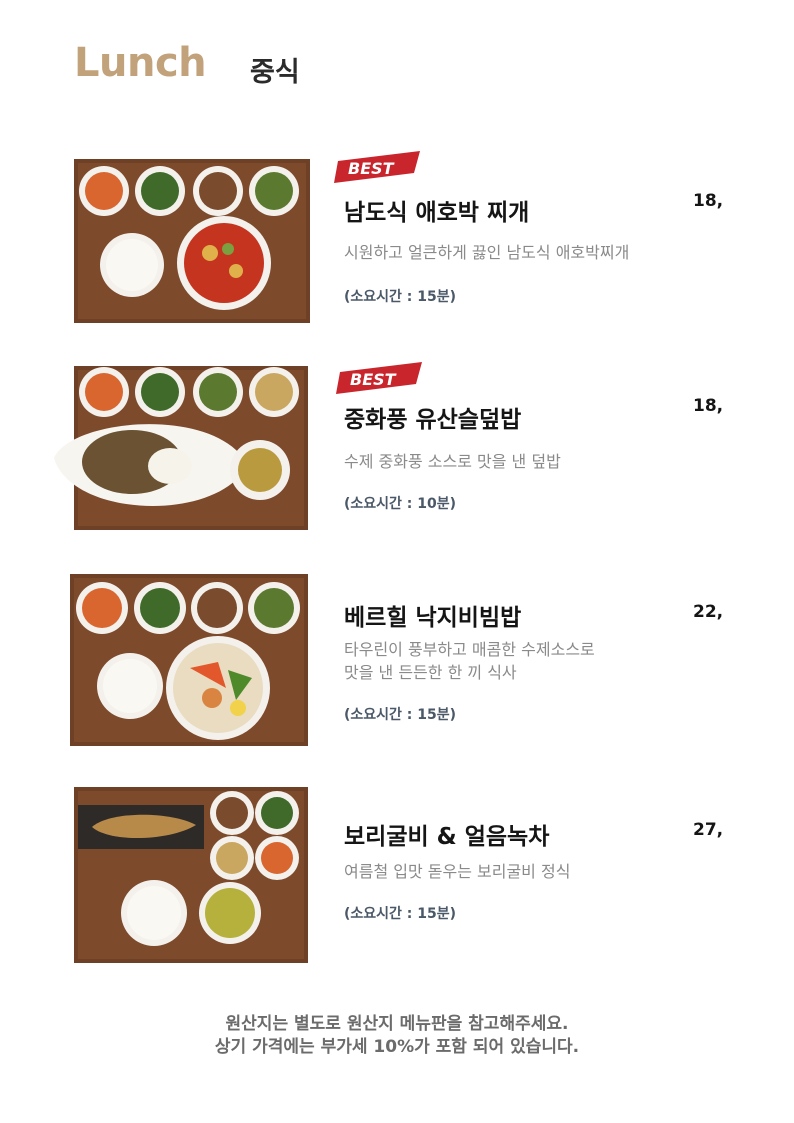  I want to click on lunch-heading: Lunch, so click(140, 63).